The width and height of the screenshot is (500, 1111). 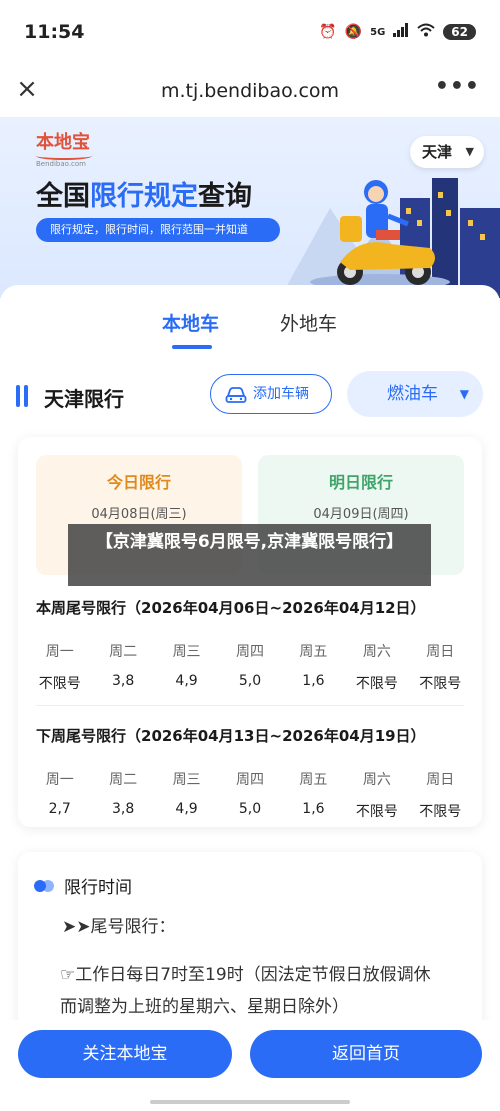 What do you see at coordinates (98, 888) in the screenshot?
I see `time-card-title: 限行时间` at bounding box center [98, 888].